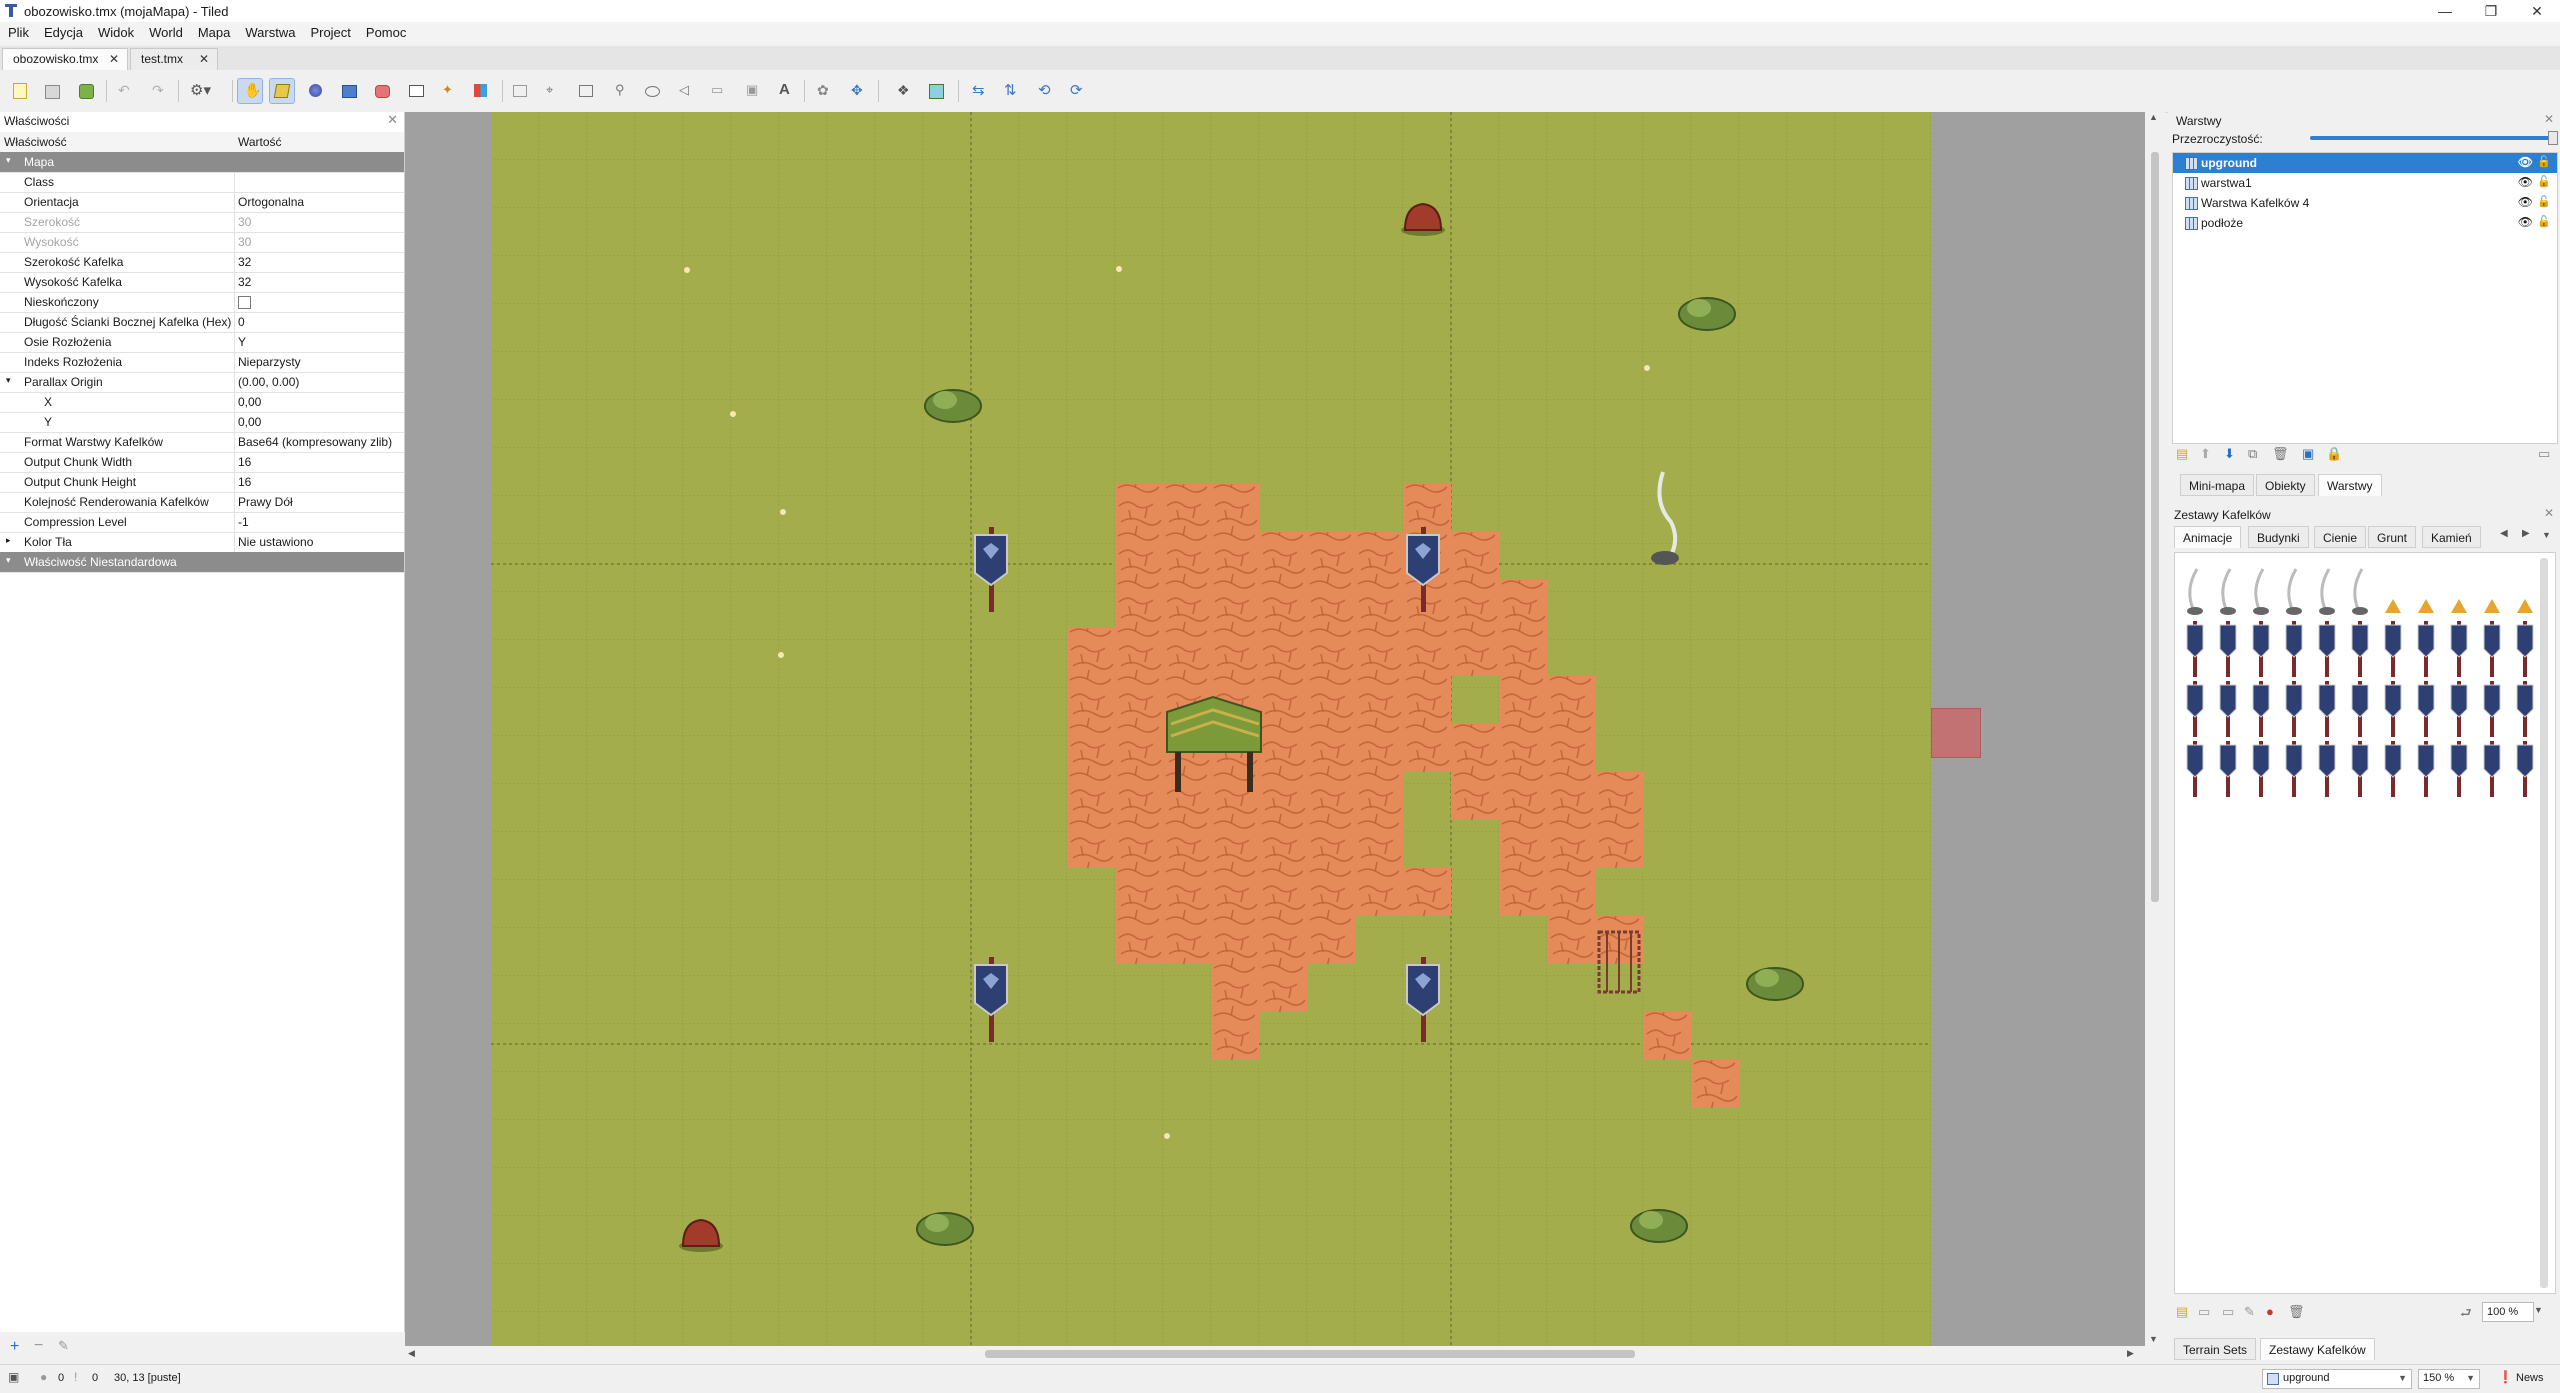 The width and height of the screenshot is (2560, 1393). What do you see at coordinates (520, 91) in the screenshot?
I see `insert-image-icon` at bounding box center [520, 91].